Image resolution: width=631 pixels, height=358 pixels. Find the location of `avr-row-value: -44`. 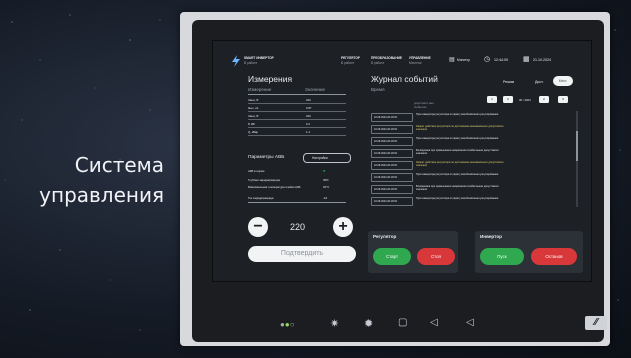

avr-row-value: -44 is located at coordinates (325, 198).